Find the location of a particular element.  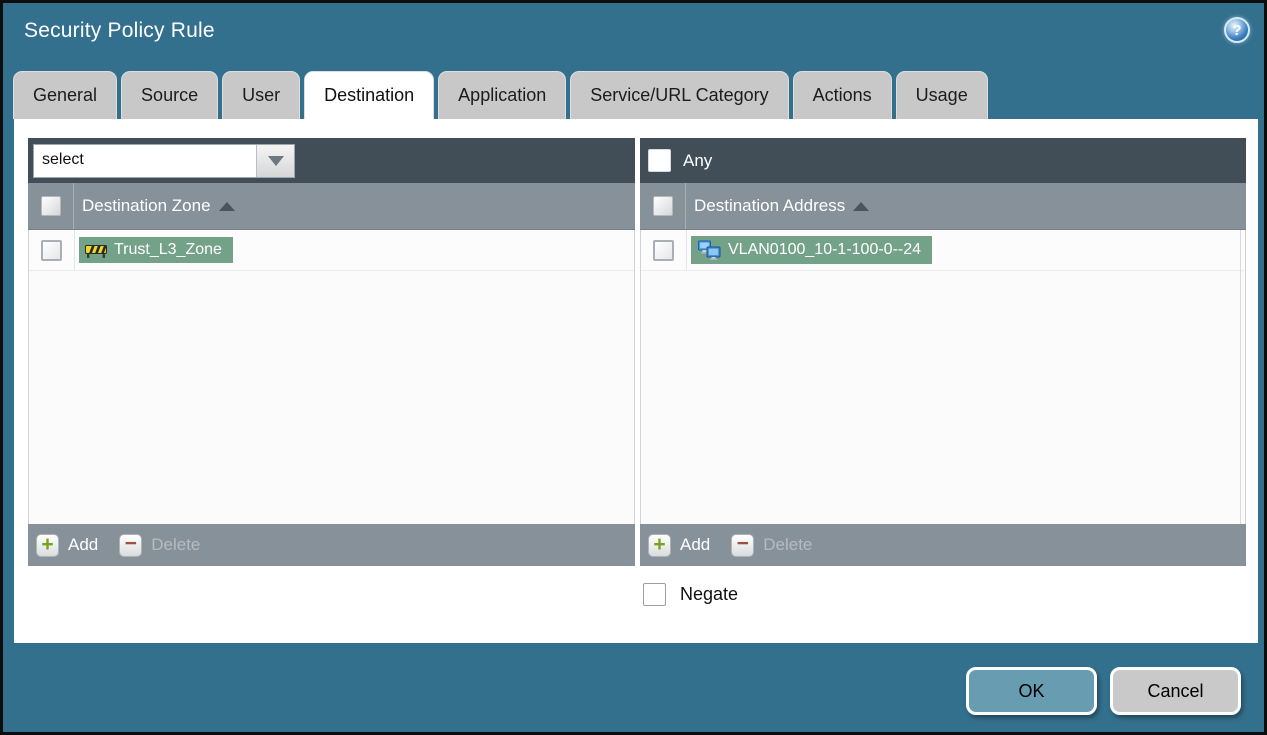

address-delete-label: Delete is located at coordinates (787, 545).